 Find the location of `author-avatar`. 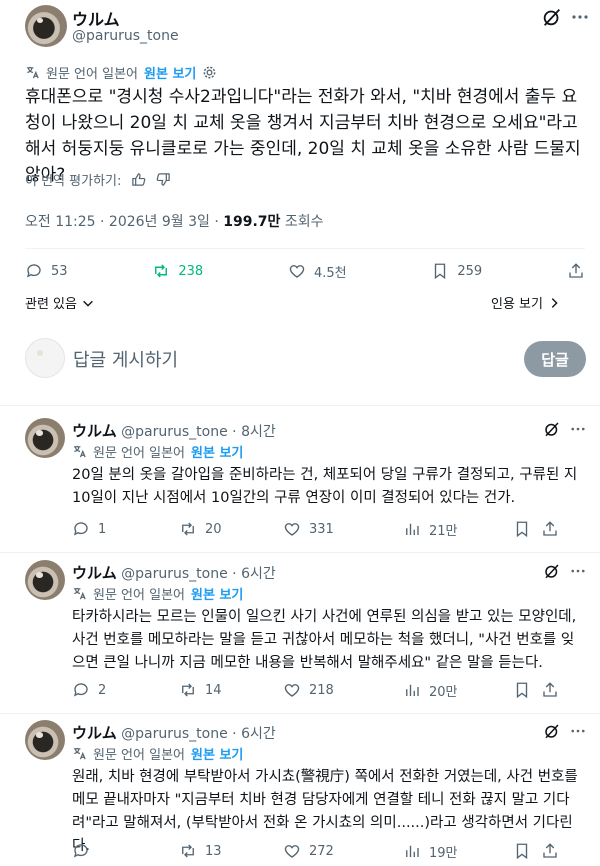

author-avatar is located at coordinates (46, 26).